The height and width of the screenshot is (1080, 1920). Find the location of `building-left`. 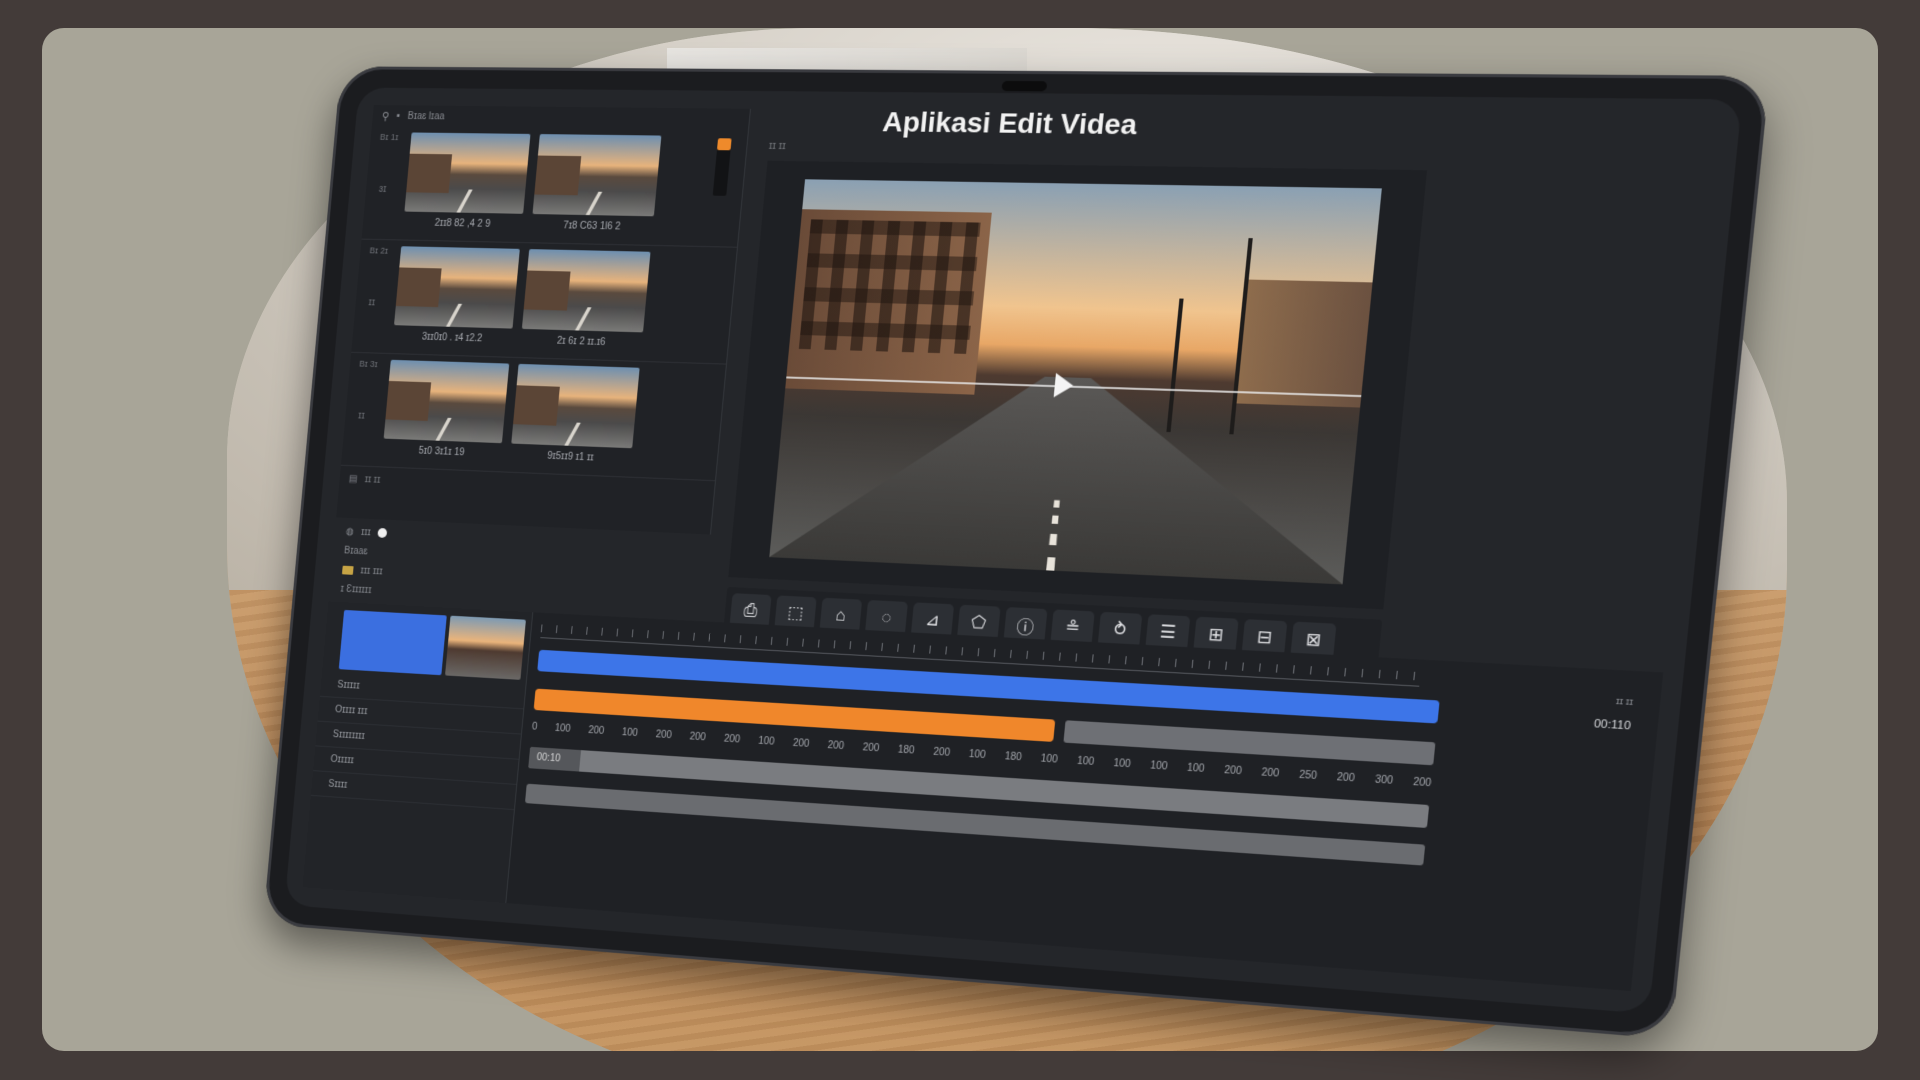

building-left is located at coordinates (888, 302).